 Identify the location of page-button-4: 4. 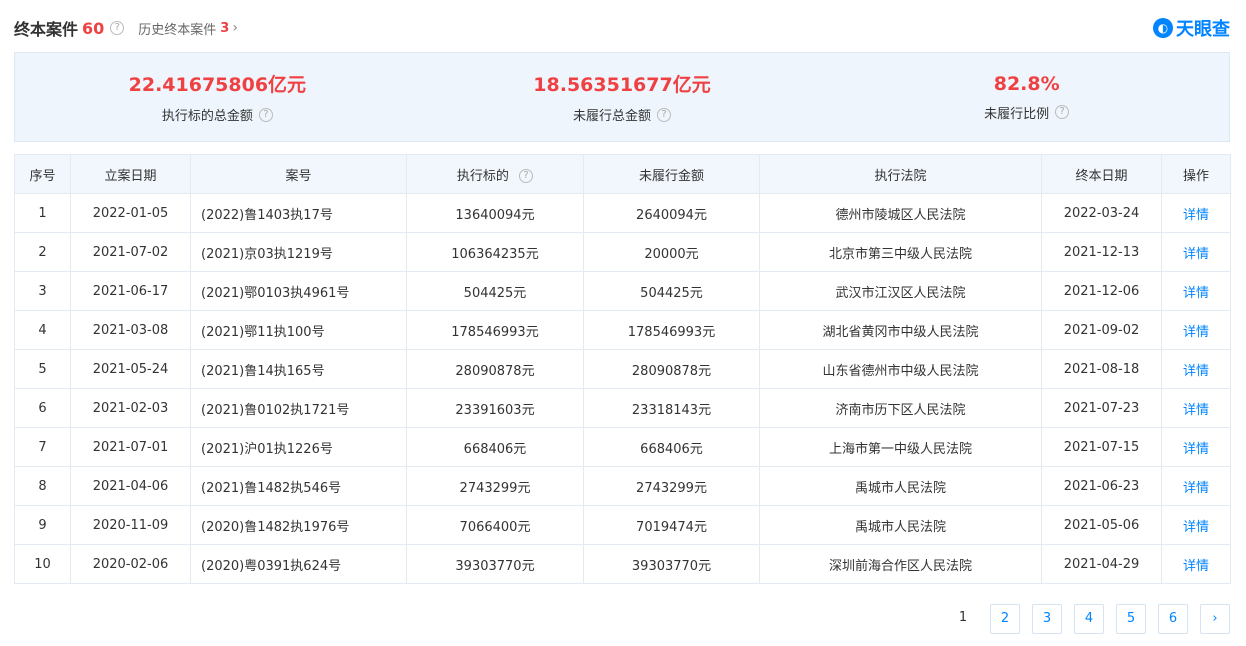
(1089, 619).